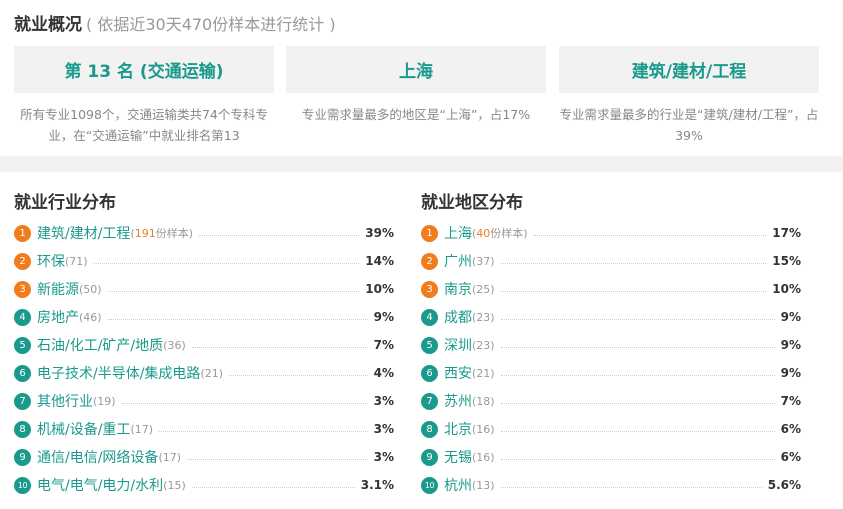 This screenshot has width=843, height=509. What do you see at coordinates (483, 289) in the screenshot?
I see `sample-count-value: 25` at bounding box center [483, 289].